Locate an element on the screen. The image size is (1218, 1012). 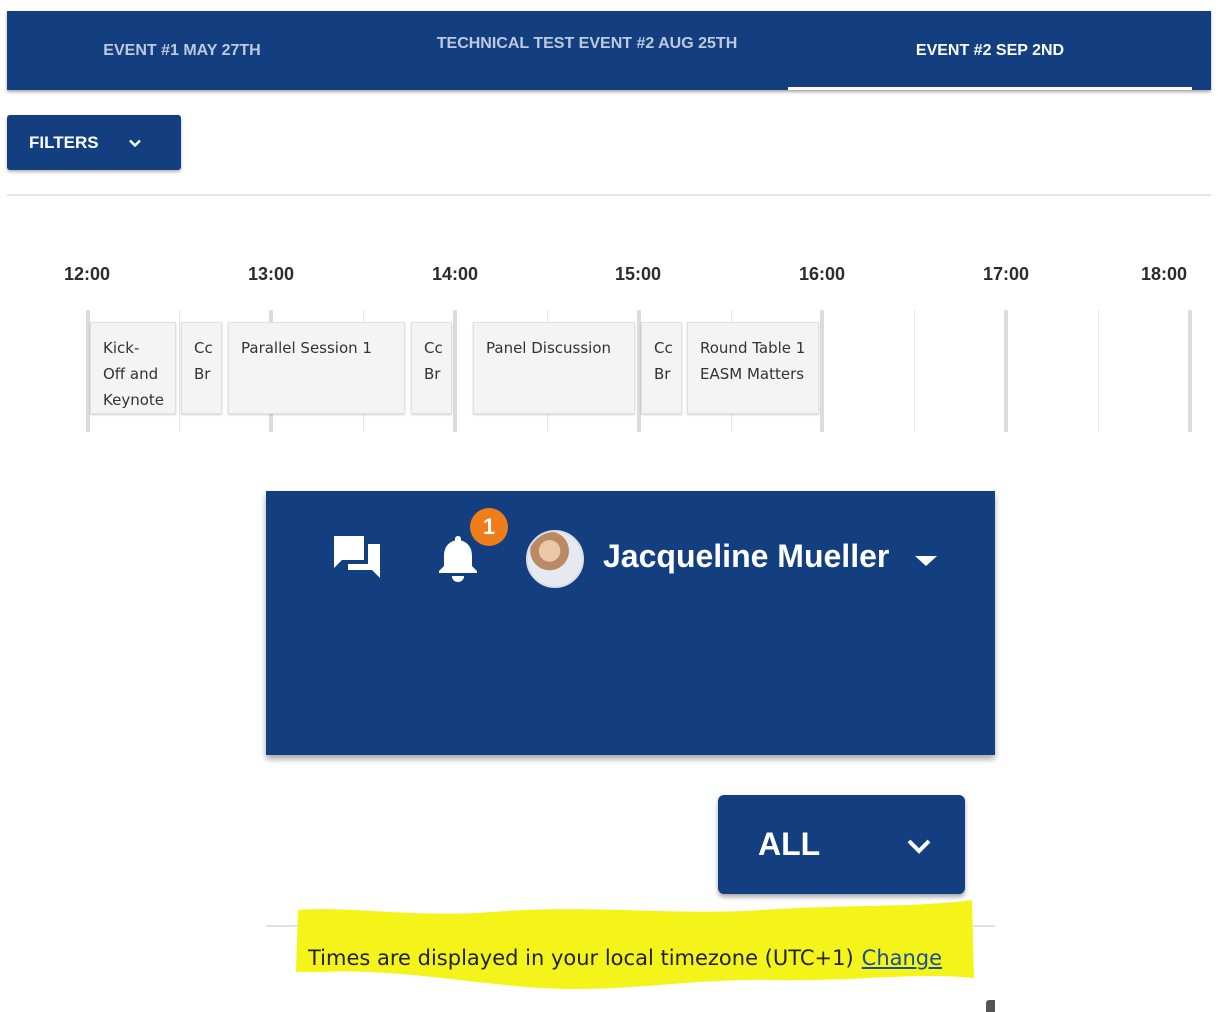
user-name: Jacqueline Mueller is located at coordinates (746, 556).